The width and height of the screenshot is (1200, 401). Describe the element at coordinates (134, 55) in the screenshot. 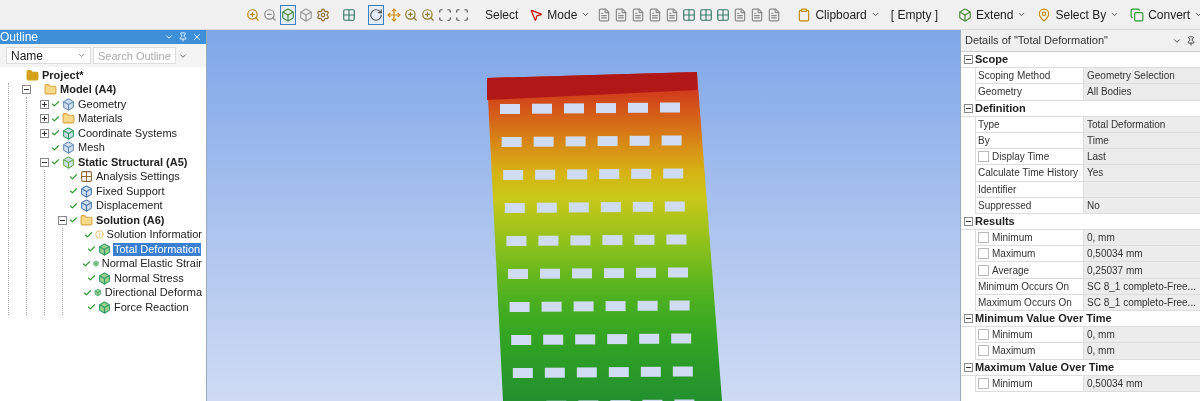

I see `search-field: Search Outline` at that location.